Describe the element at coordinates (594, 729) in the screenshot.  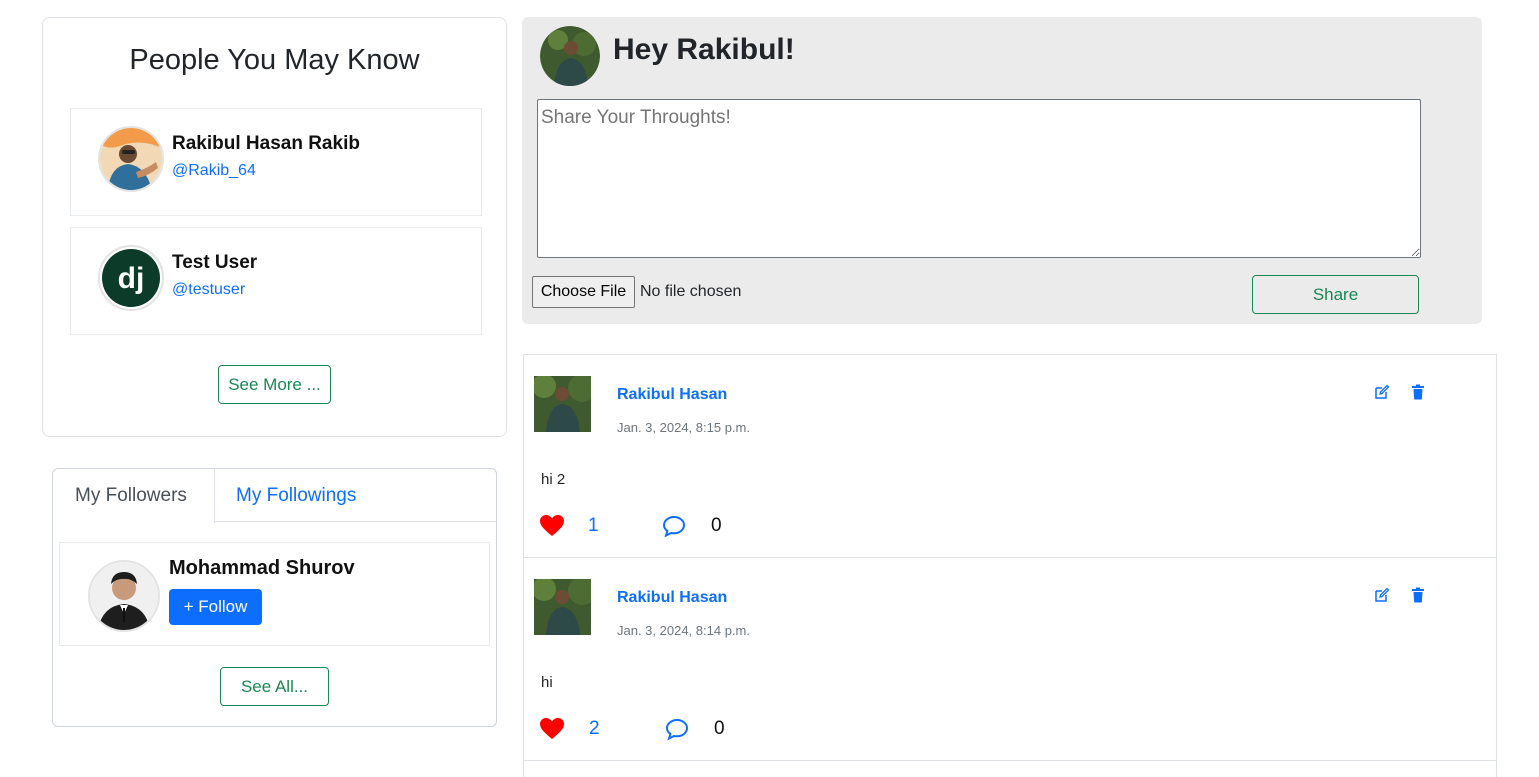
I see `like-count: 2` at that location.